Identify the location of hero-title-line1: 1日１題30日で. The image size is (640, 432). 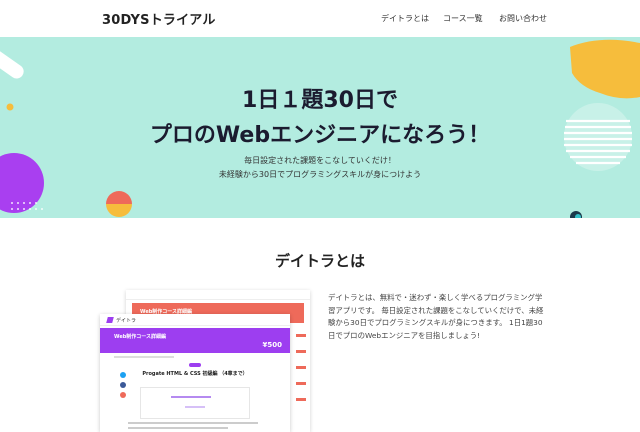
(320, 100).